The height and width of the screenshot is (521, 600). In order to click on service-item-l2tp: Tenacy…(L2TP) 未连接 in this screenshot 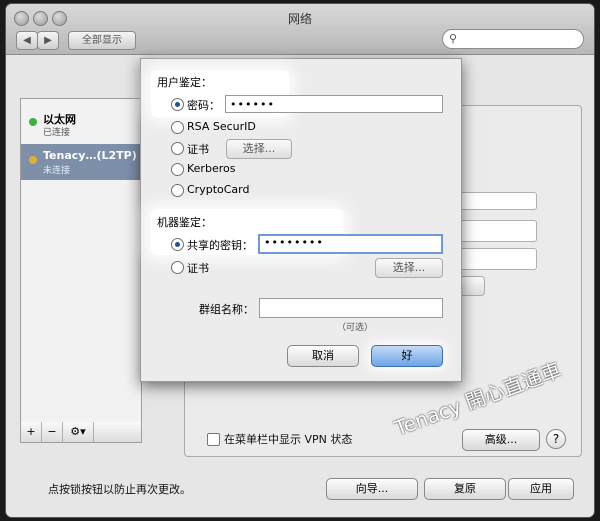, I will do `click(81, 162)`.